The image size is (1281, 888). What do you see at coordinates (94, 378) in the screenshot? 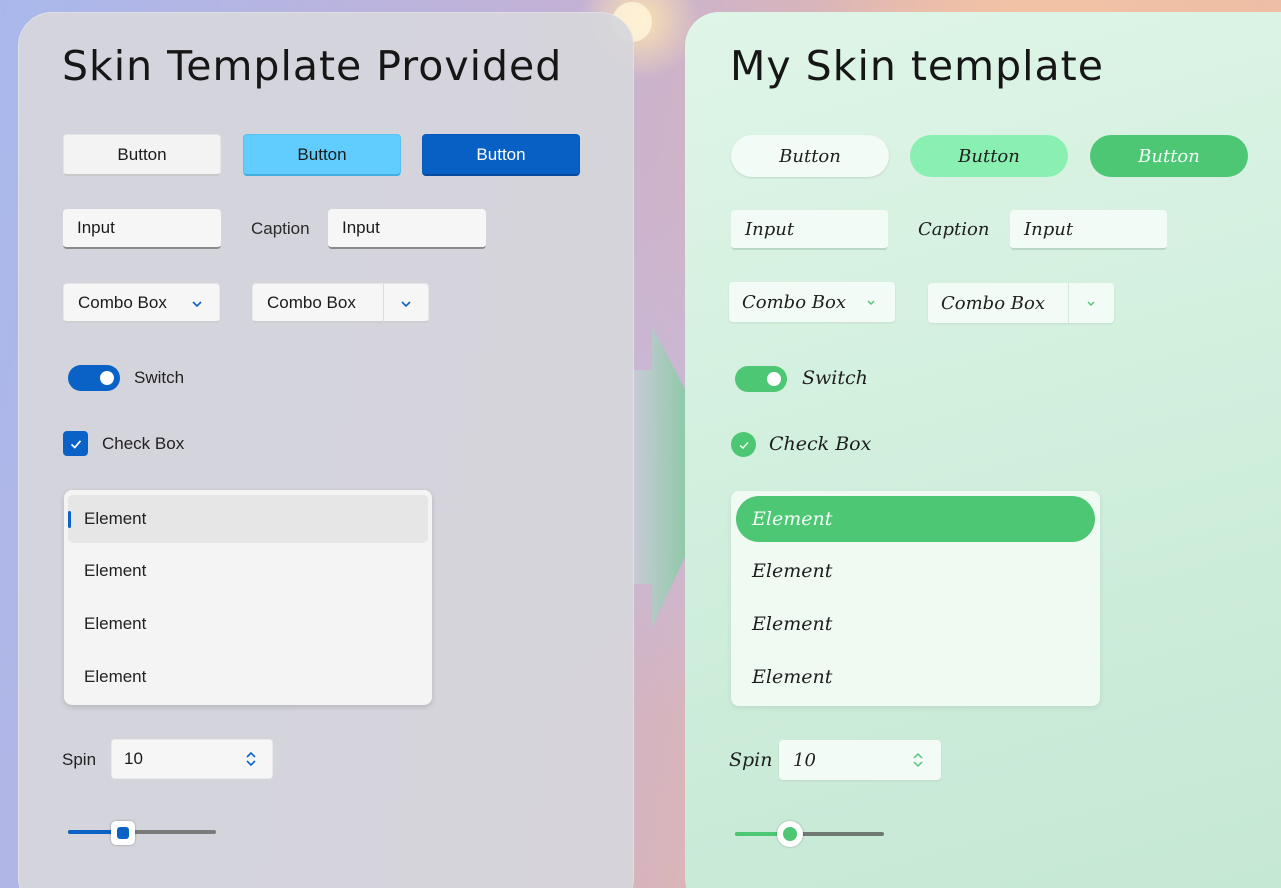
I see `left-toggle-switch` at bounding box center [94, 378].